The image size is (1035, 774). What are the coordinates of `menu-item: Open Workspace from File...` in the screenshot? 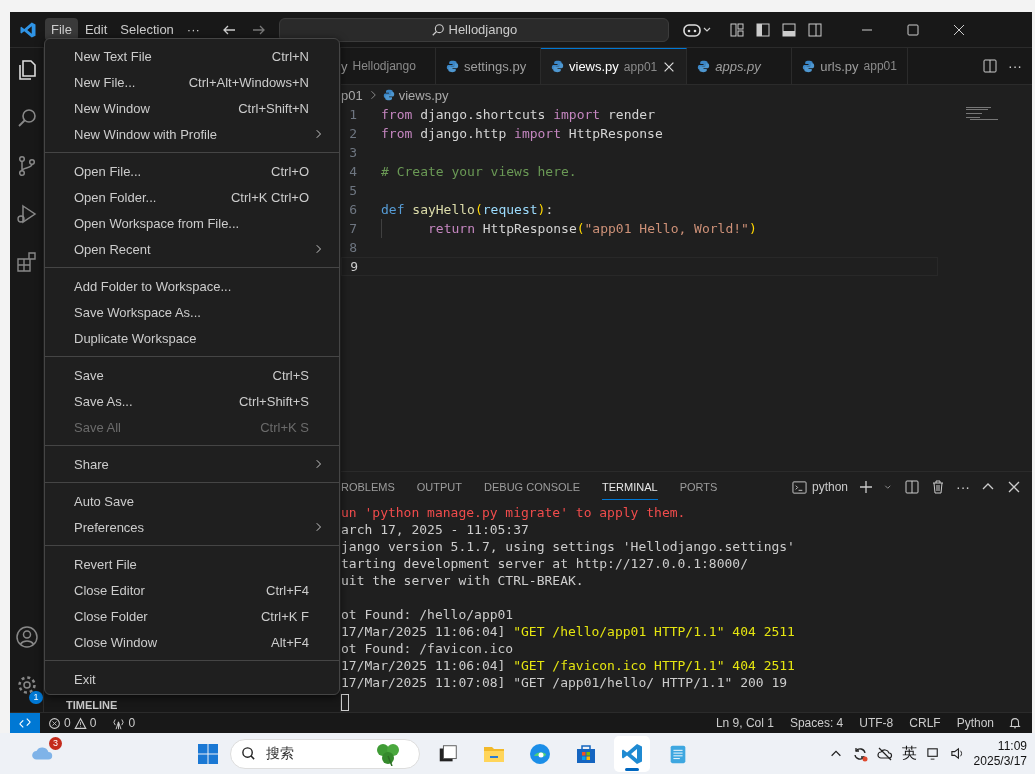 It's located at (192, 223).